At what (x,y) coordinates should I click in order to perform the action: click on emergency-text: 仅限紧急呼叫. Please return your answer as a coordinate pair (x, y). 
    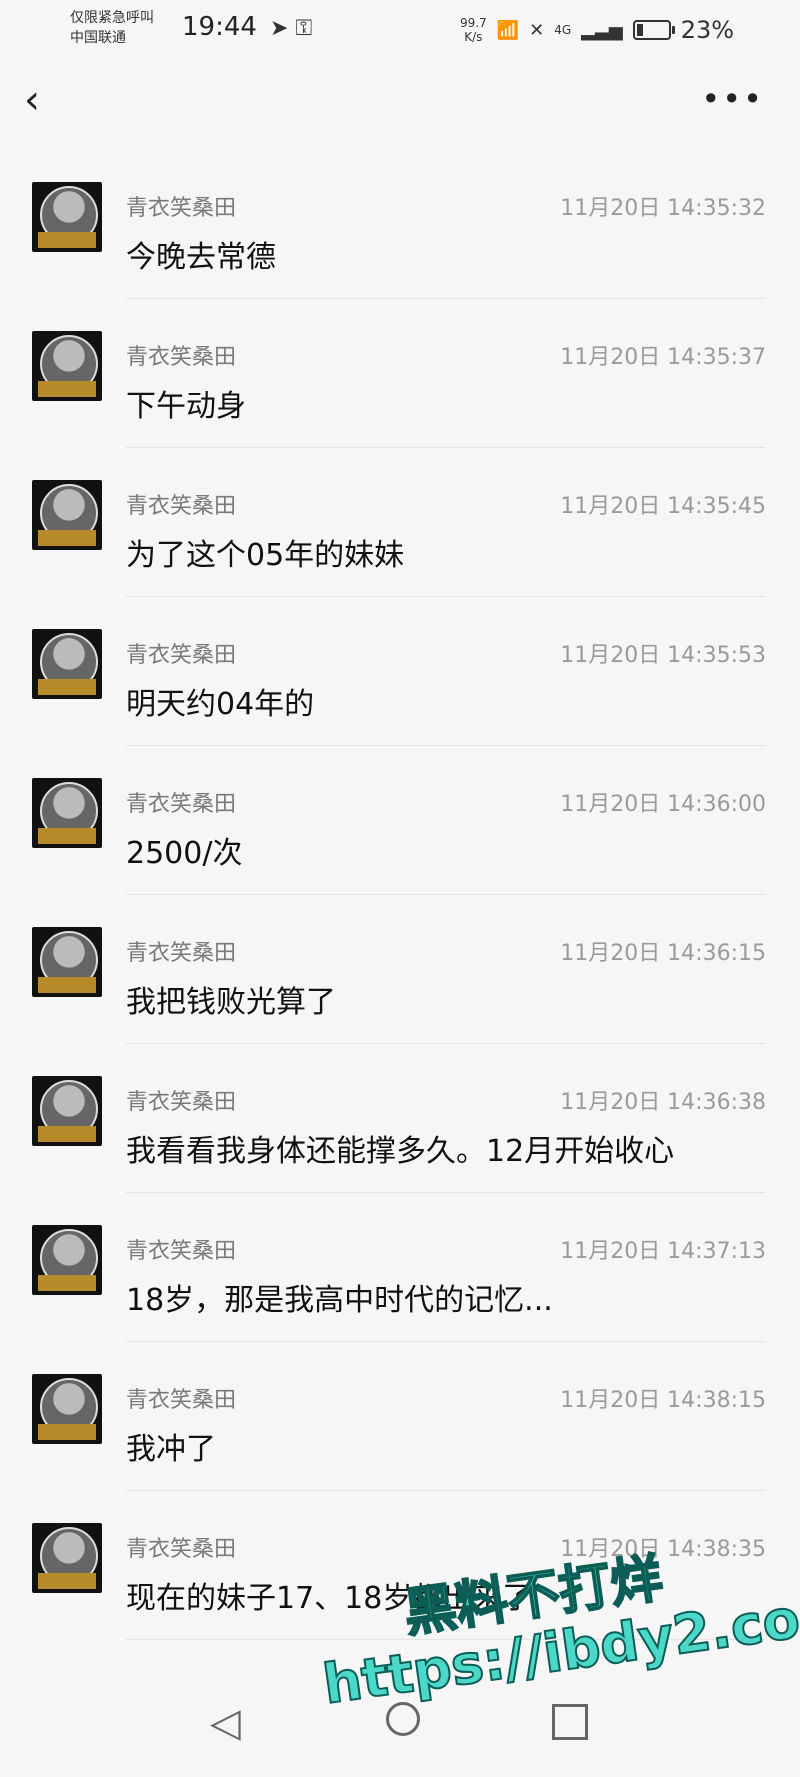
    Looking at the image, I should click on (112, 18).